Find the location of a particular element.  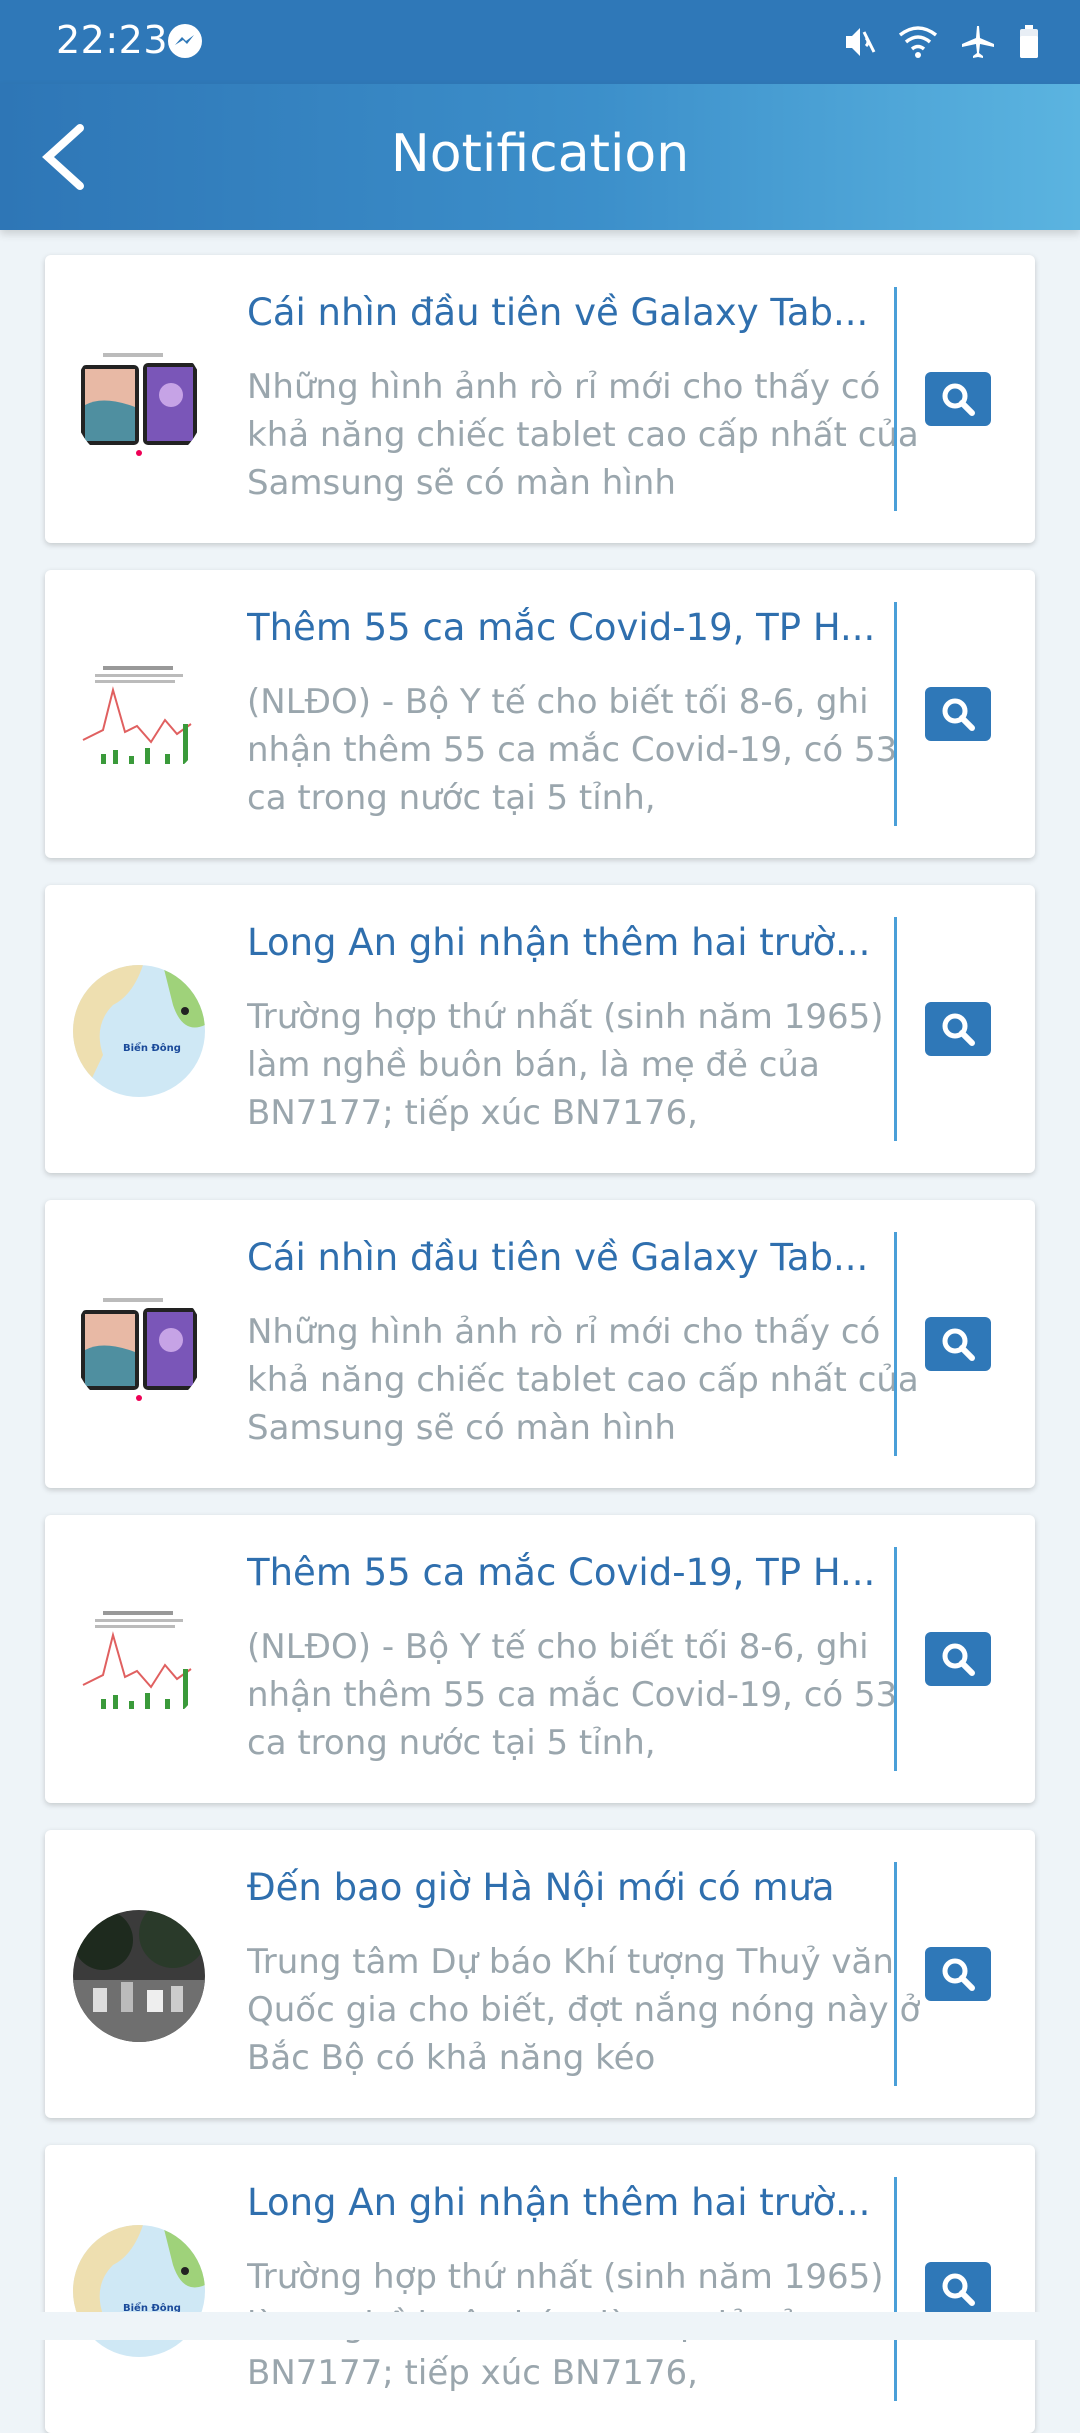

thumbnail-street-photo-image is located at coordinates (139, 1976).